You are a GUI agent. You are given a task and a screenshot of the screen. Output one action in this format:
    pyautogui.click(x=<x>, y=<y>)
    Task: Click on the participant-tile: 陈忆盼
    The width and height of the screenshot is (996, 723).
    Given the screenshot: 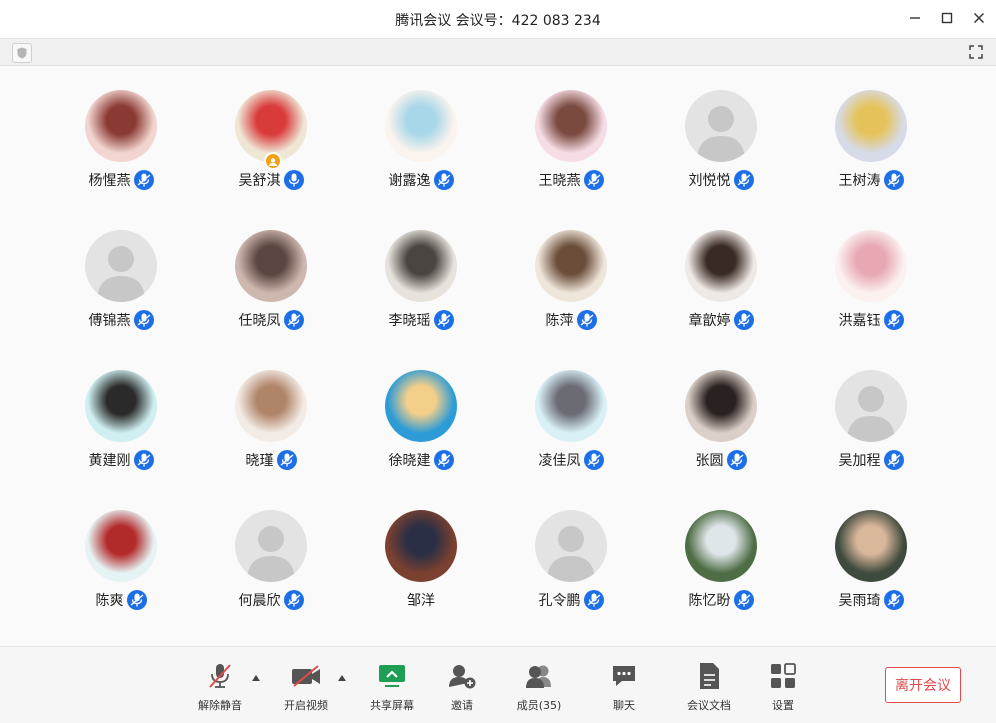 What is the action you would take?
    pyautogui.click(x=721, y=548)
    